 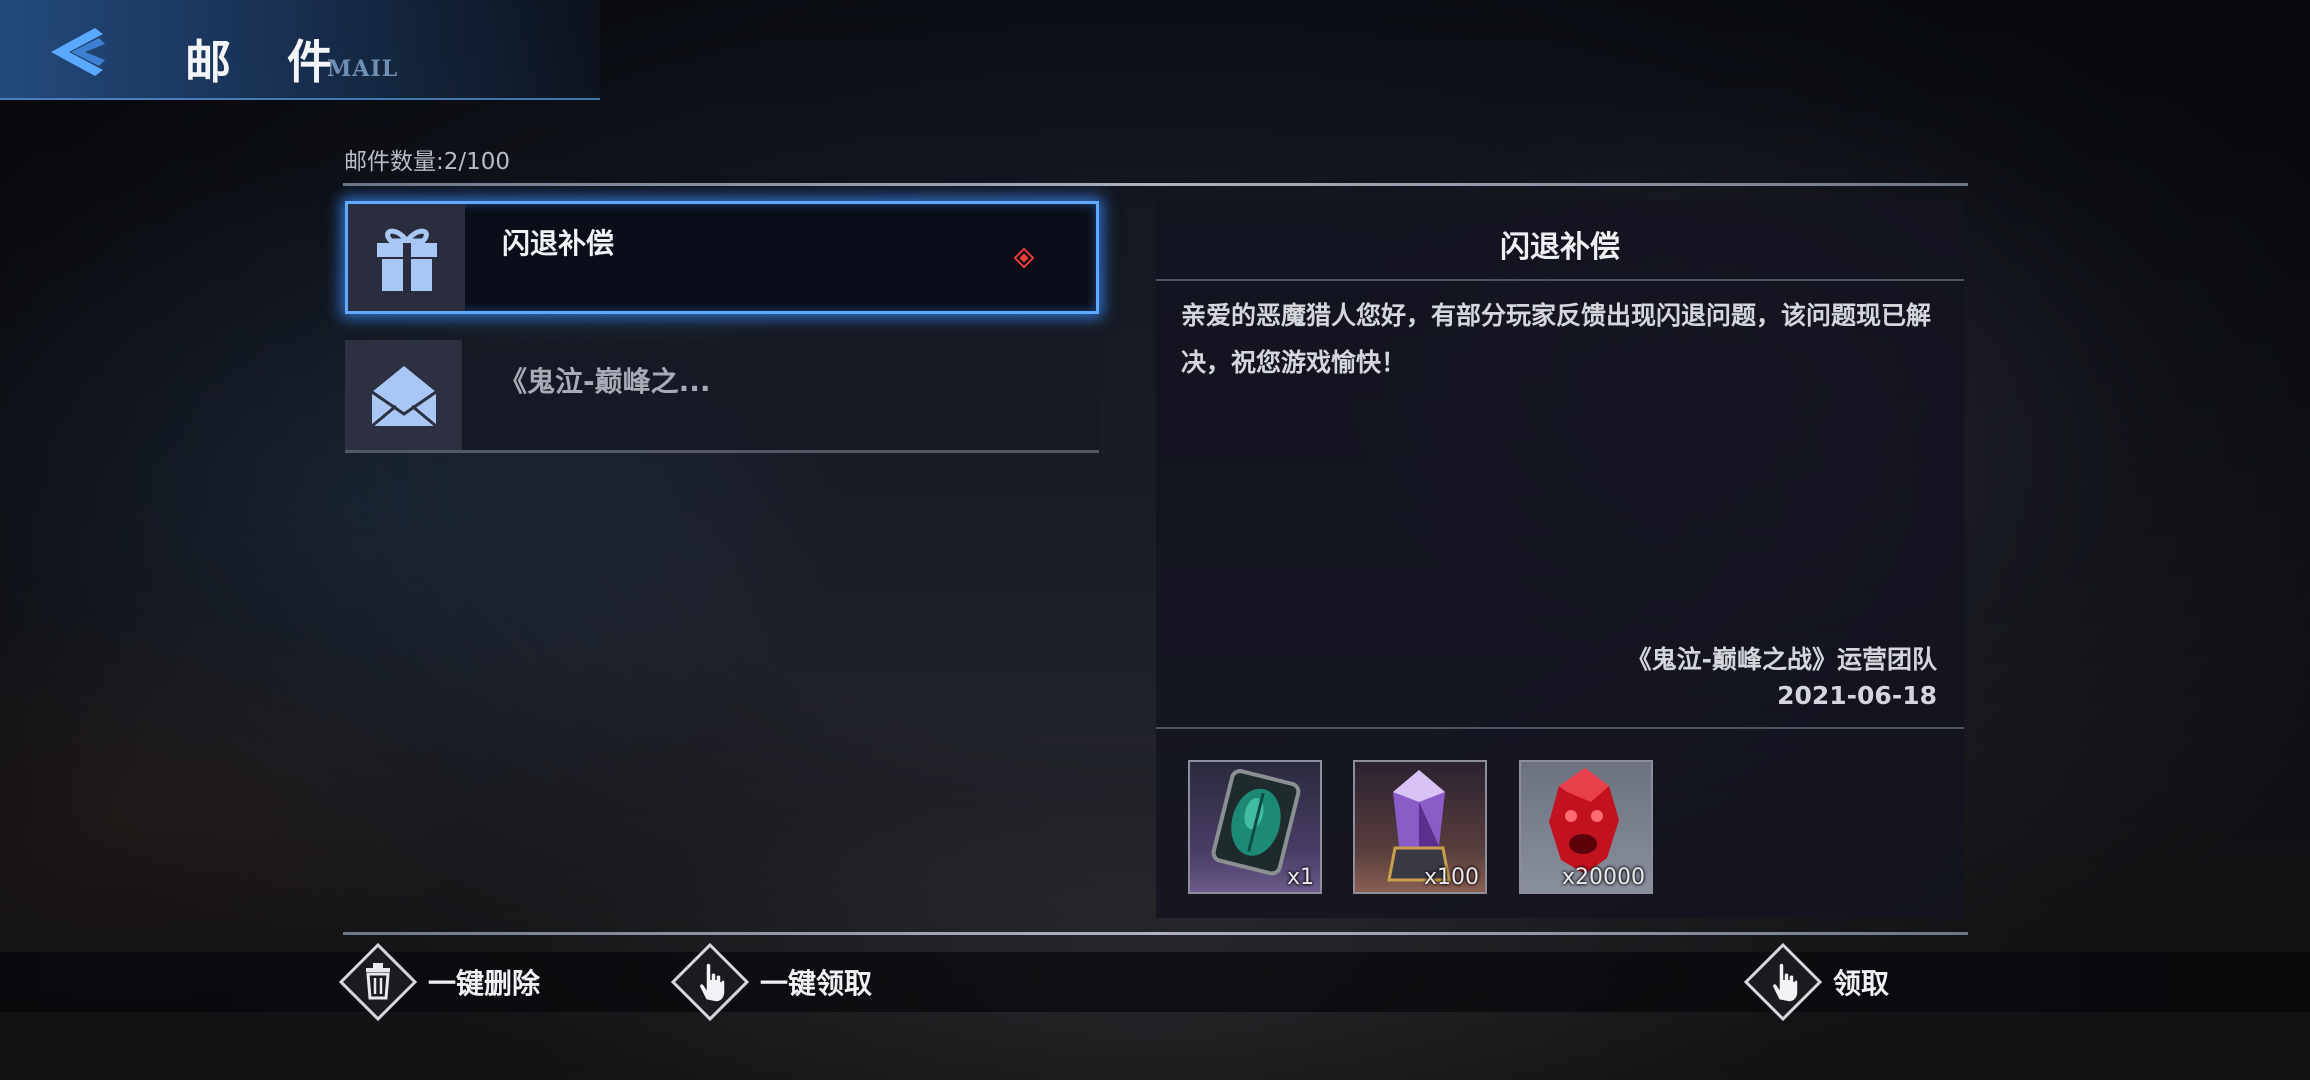 I want to click on reward-qty: x100, so click(x=1451, y=877).